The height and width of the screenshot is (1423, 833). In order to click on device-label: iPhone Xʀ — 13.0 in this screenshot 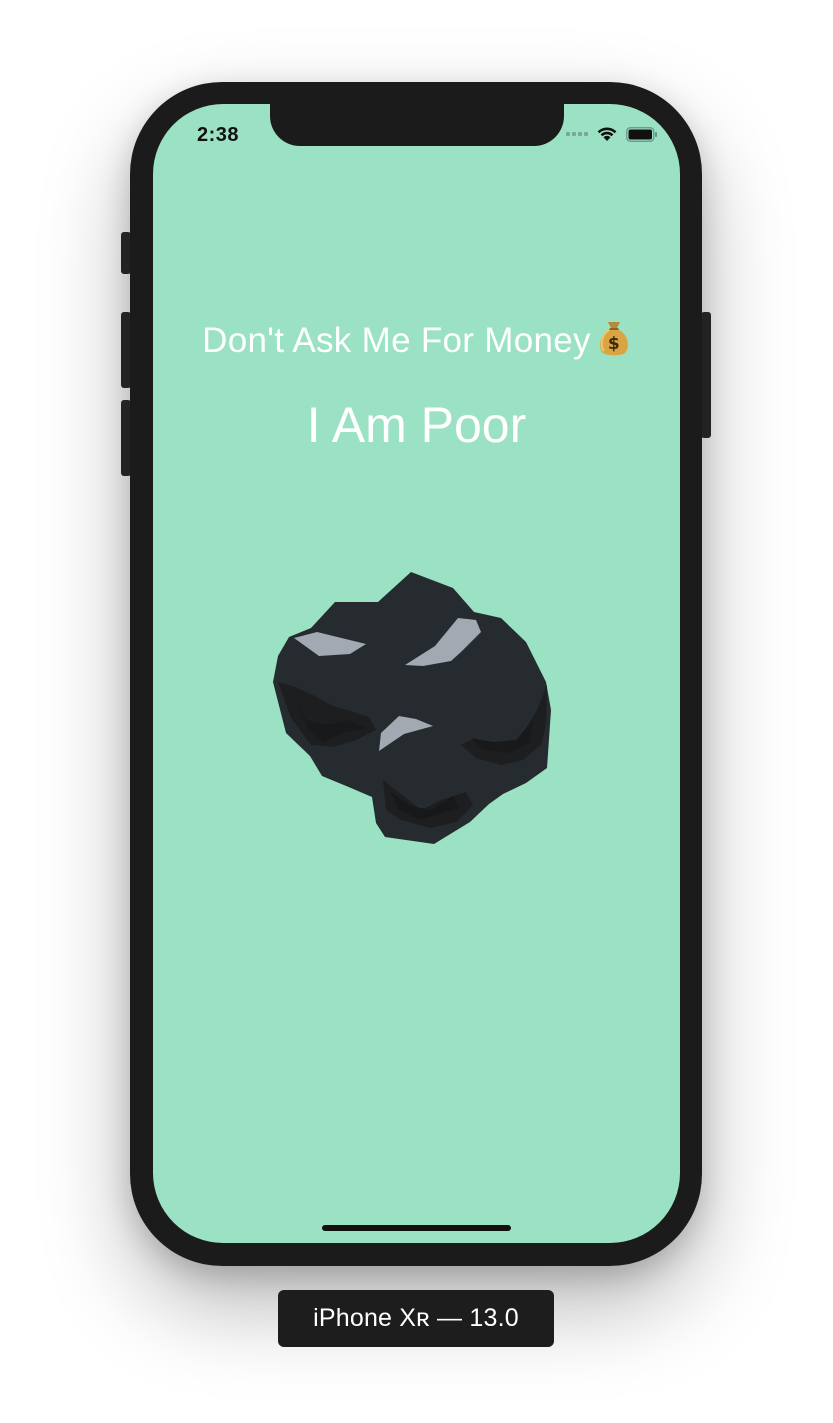, I will do `click(416, 1318)`.